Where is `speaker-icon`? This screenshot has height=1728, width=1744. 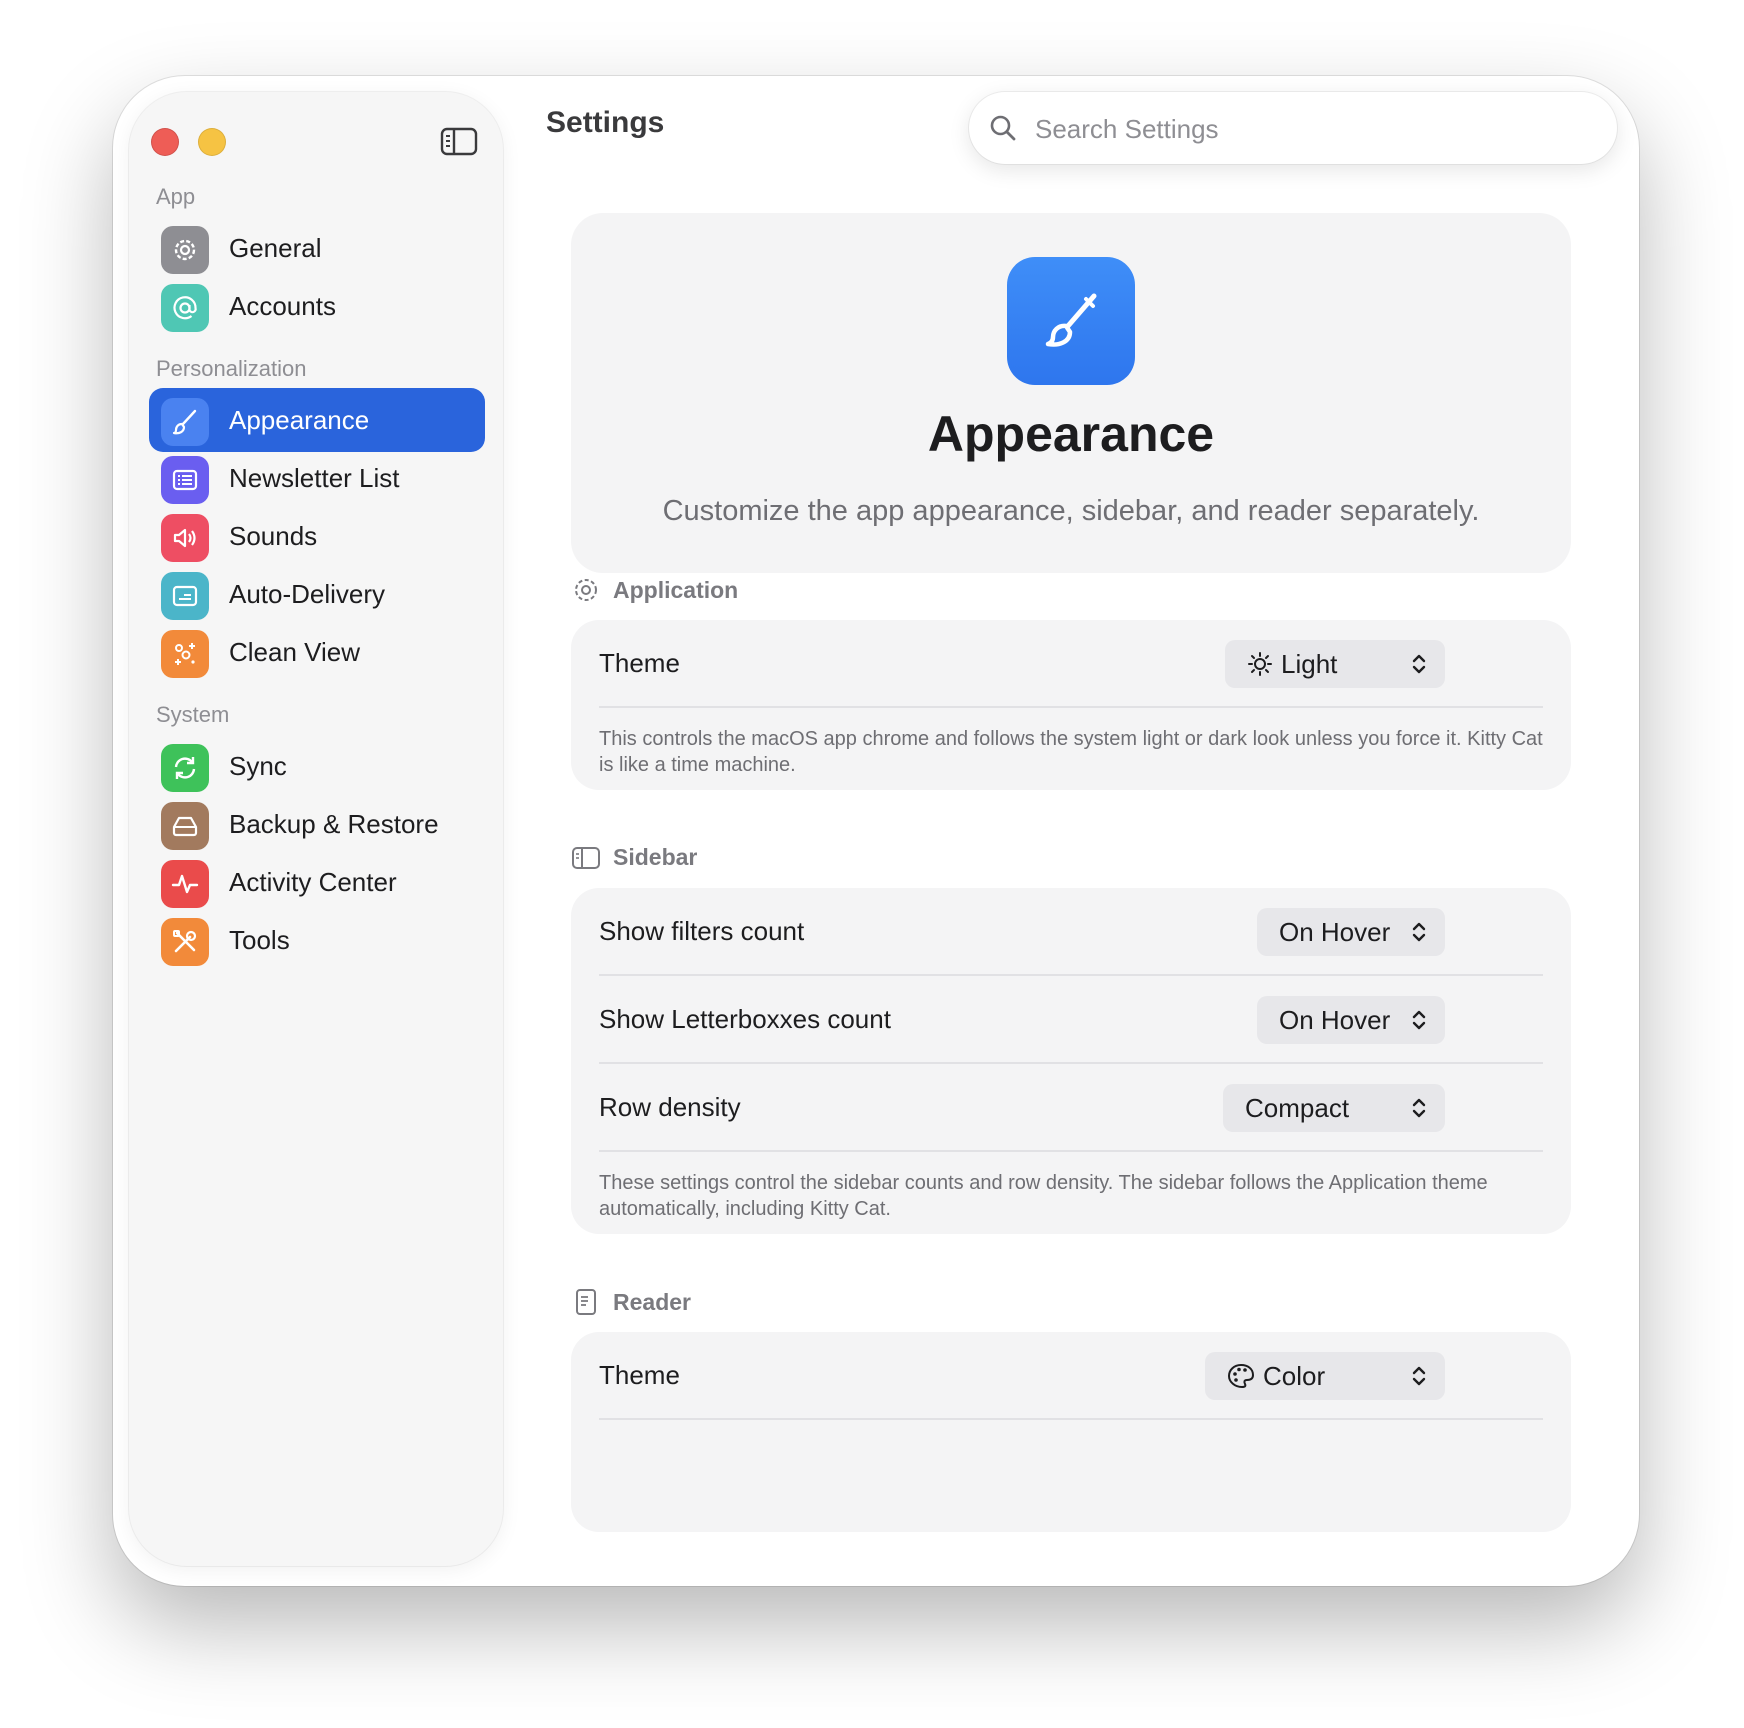 speaker-icon is located at coordinates (185, 538).